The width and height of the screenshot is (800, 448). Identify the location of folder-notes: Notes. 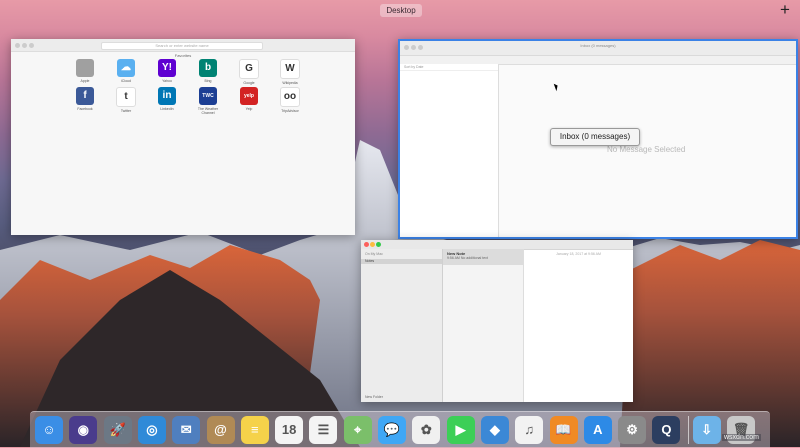
(401, 261).